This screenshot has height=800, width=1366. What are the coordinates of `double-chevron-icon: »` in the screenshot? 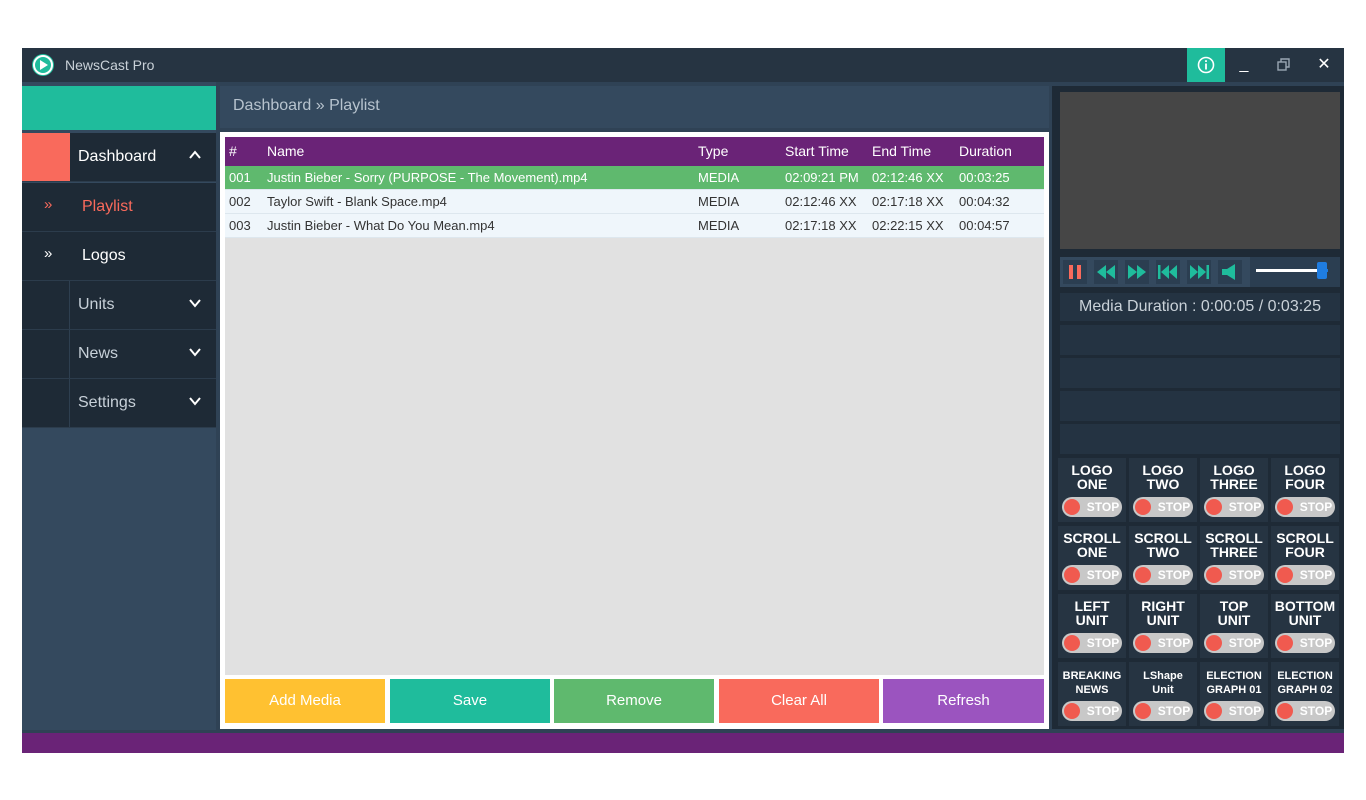 It's located at (48, 253).